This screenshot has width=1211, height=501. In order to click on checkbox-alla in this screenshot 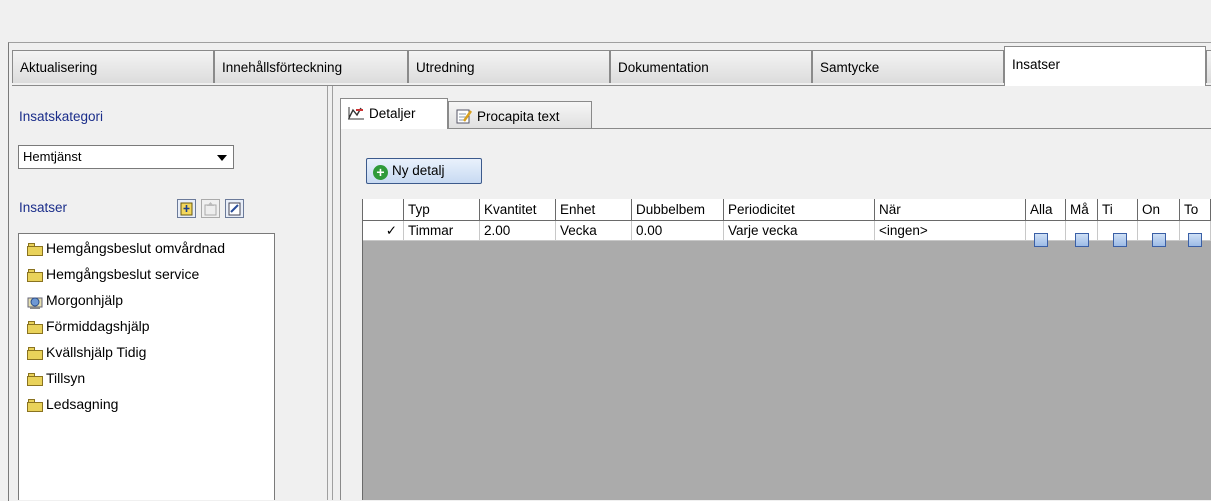, I will do `click(1041, 240)`.